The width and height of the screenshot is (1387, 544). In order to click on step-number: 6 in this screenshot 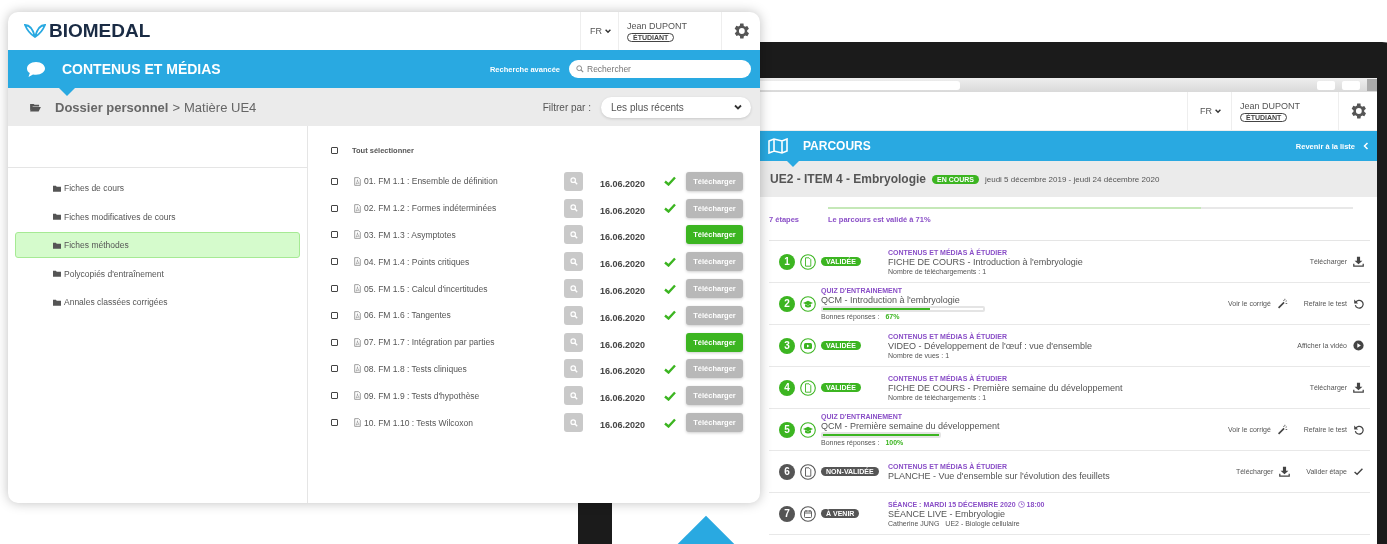, I will do `click(787, 471)`.